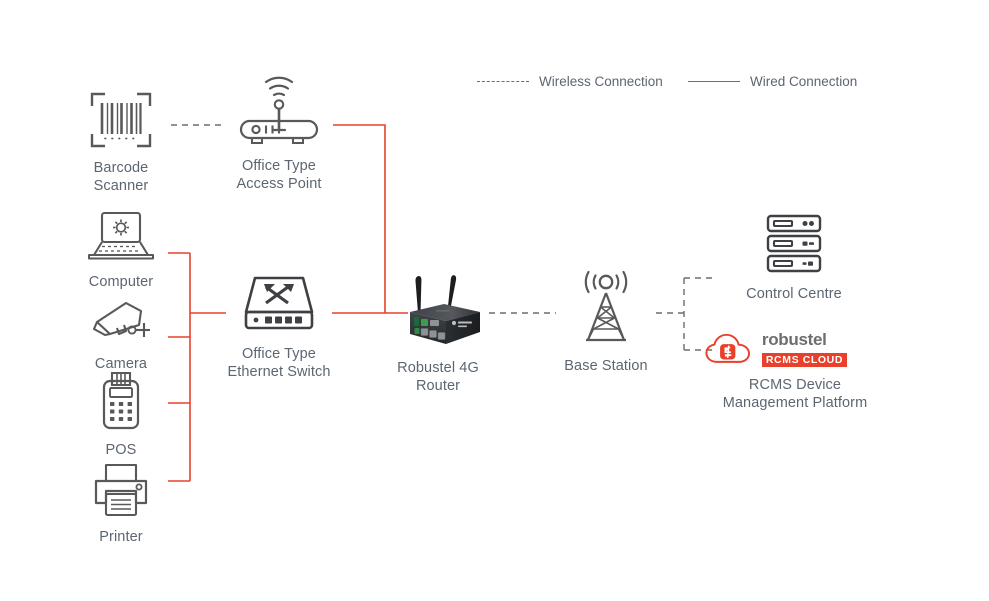 The height and width of the screenshot is (601, 989). I want to click on legend-wireless-label: Wireless Connection, so click(601, 81).